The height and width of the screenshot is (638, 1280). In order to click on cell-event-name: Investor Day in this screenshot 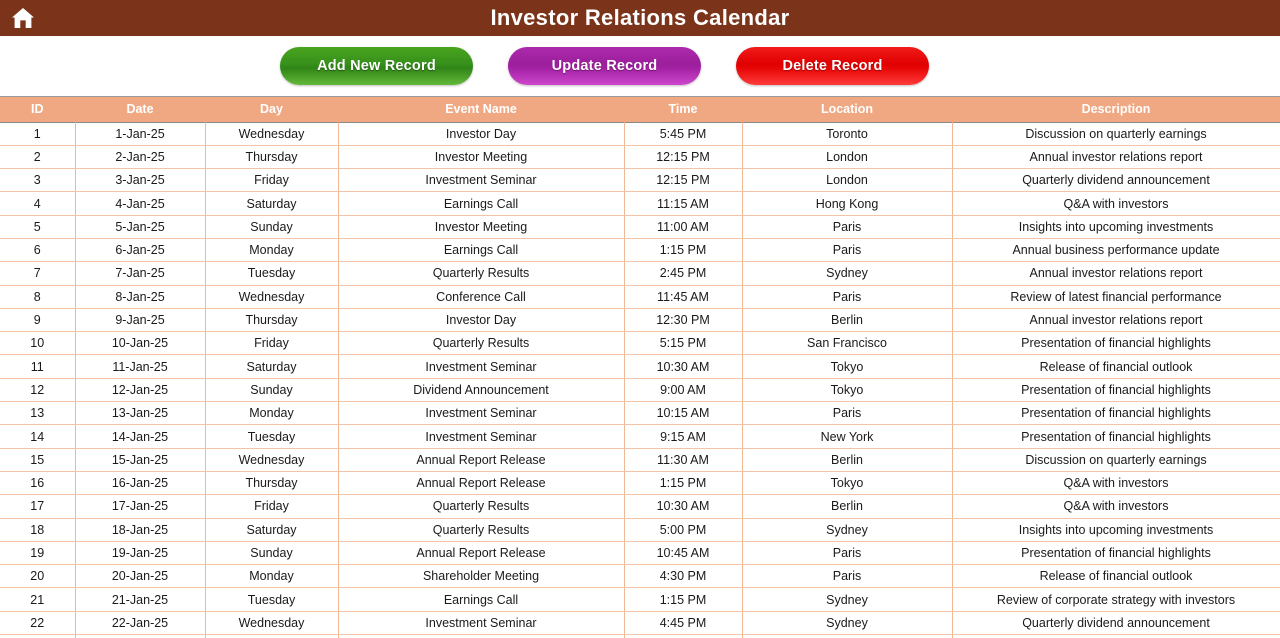, I will do `click(481, 134)`.